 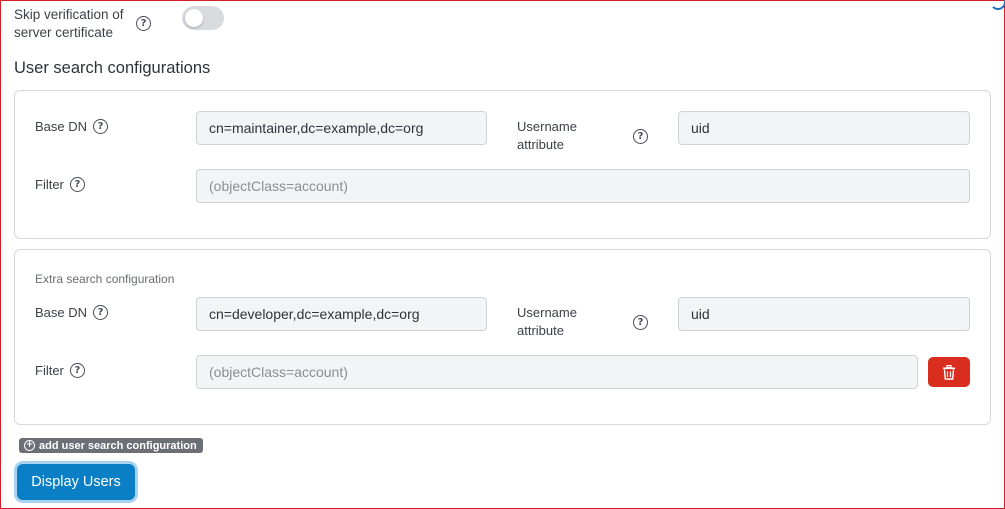 I want to click on trash-icon, so click(x=949, y=372).